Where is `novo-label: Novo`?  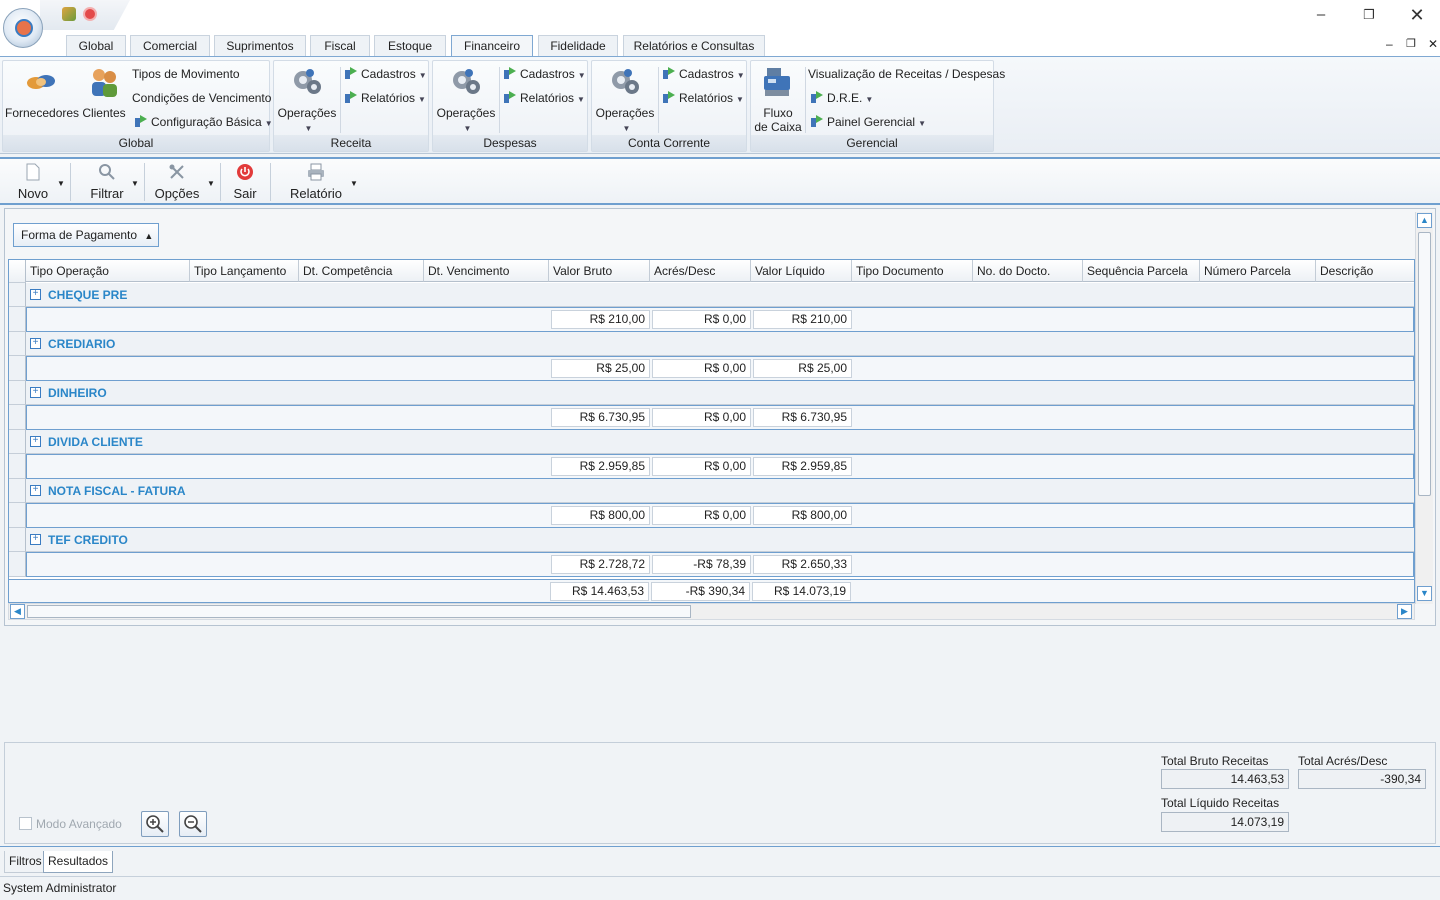
novo-label: Novo is located at coordinates (33, 193).